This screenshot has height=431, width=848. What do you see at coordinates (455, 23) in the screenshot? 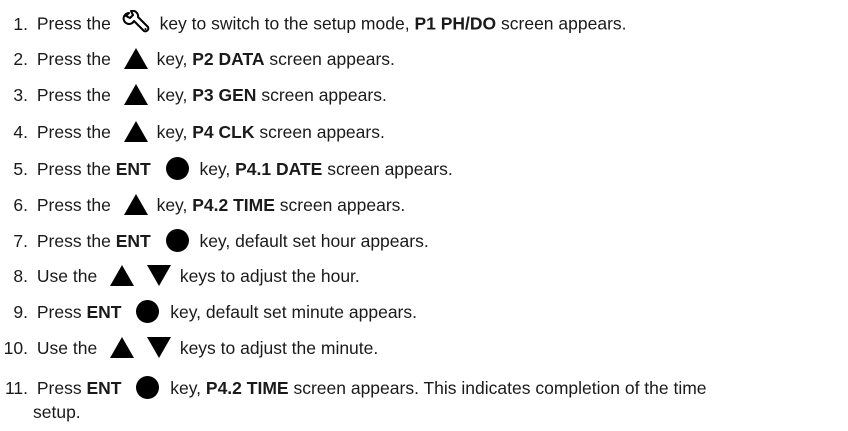
I see `screen-name: P1 PH/DO` at bounding box center [455, 23].